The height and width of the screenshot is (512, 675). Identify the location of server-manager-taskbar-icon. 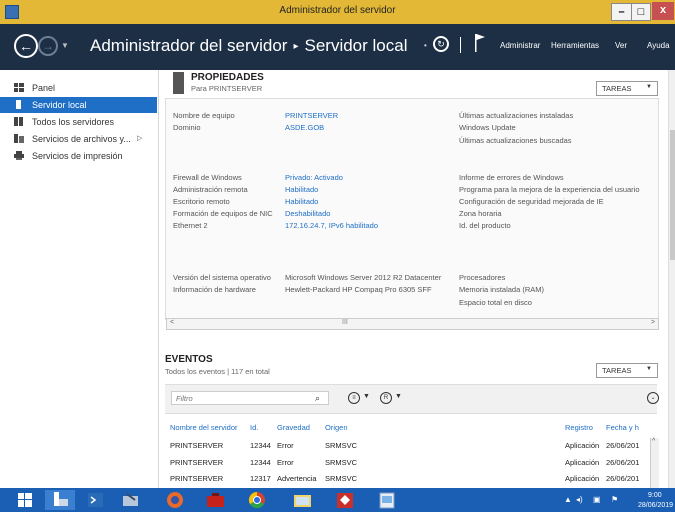
(60, 500).